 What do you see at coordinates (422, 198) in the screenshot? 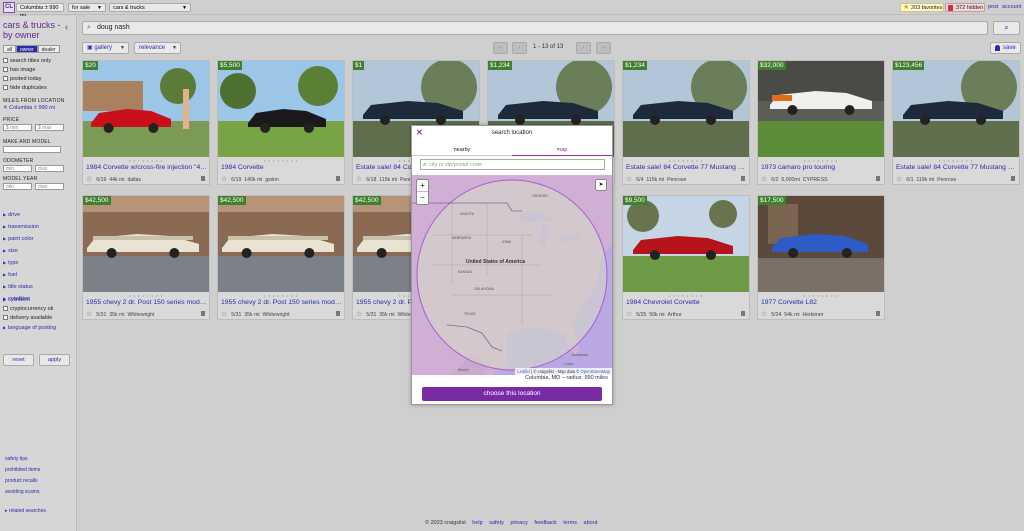
I see `zoom-out-button: −` at bounding box center [422, 198].